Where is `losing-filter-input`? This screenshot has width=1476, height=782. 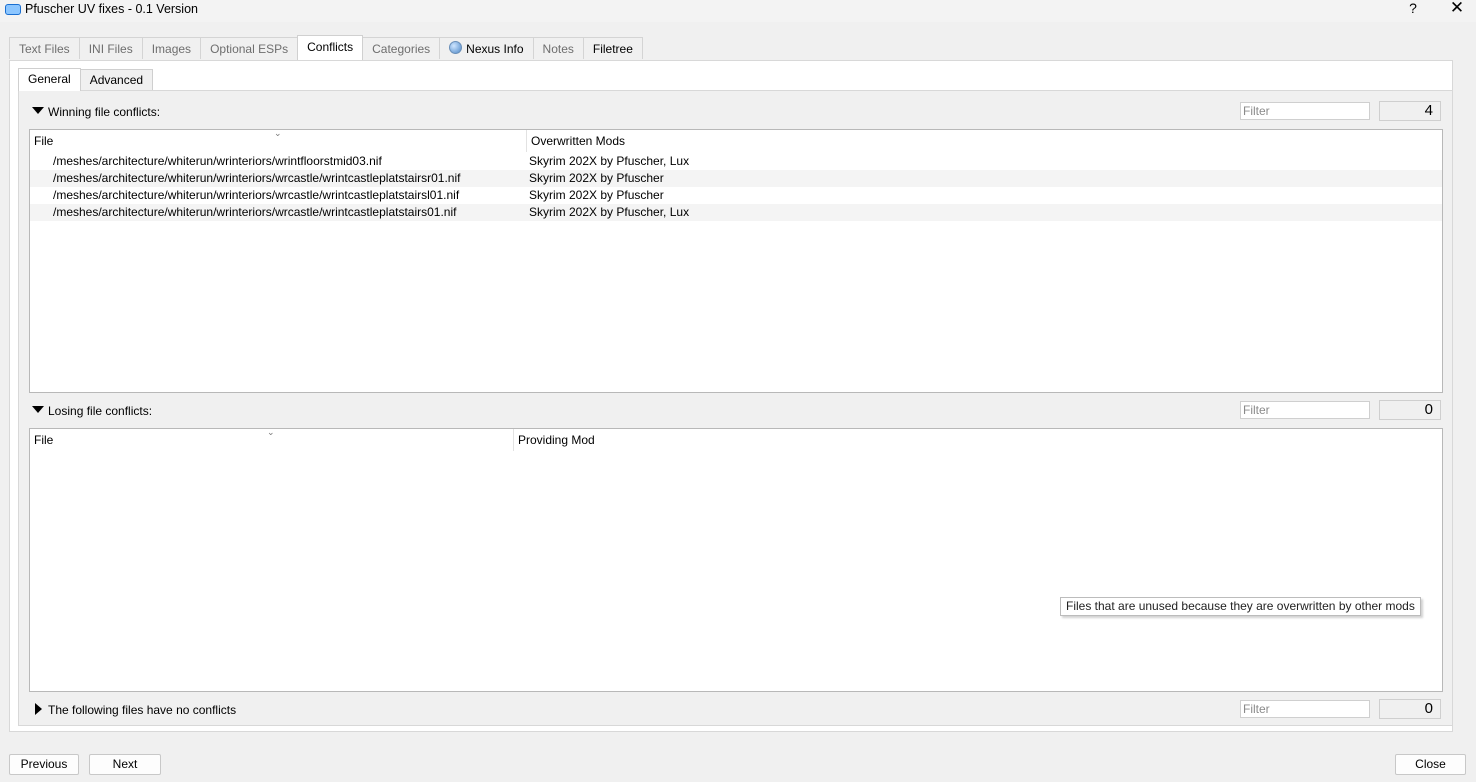
losing-filter-input is located at coordinates (1305, 410).